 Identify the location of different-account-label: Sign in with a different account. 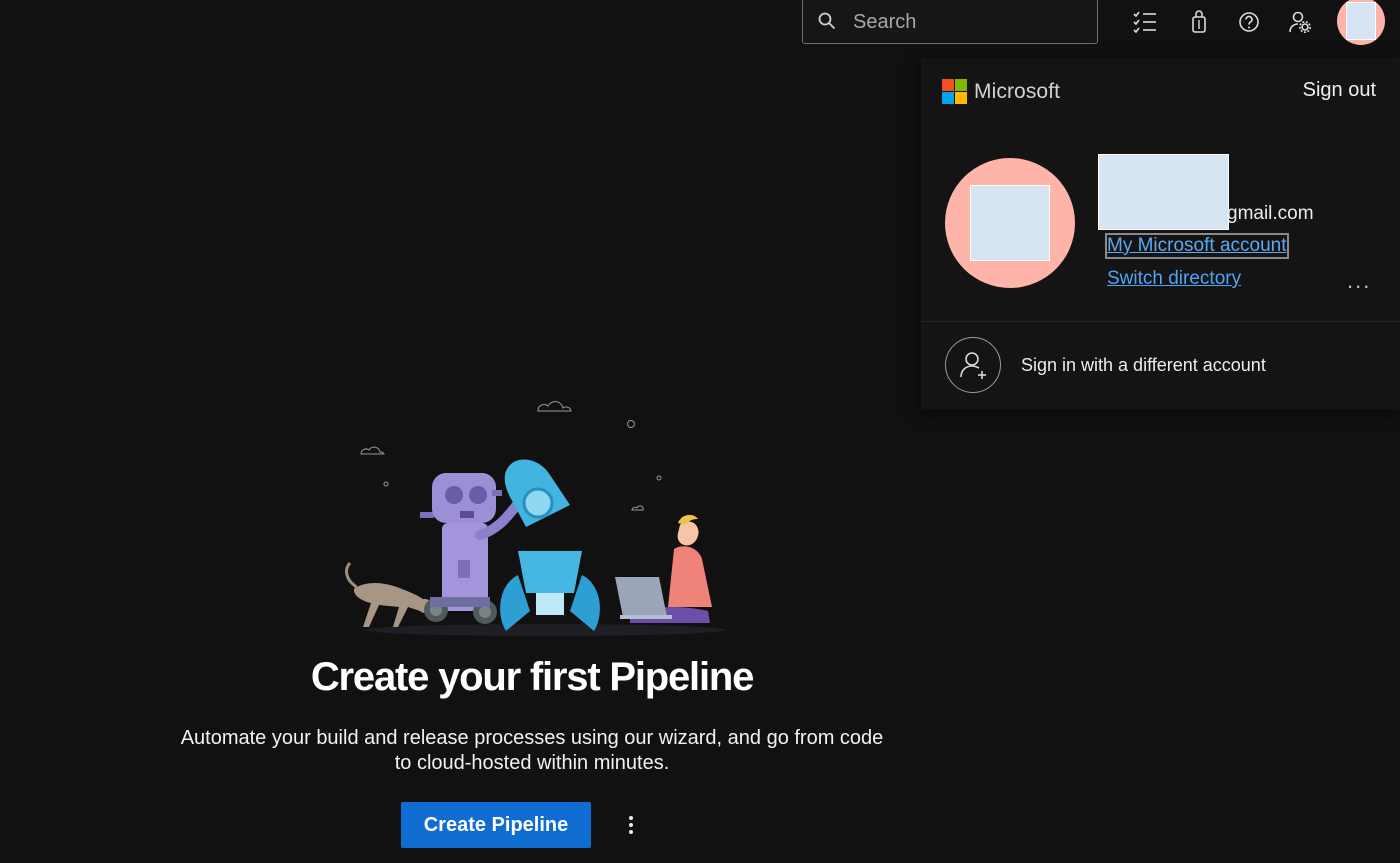
(1143, 364).